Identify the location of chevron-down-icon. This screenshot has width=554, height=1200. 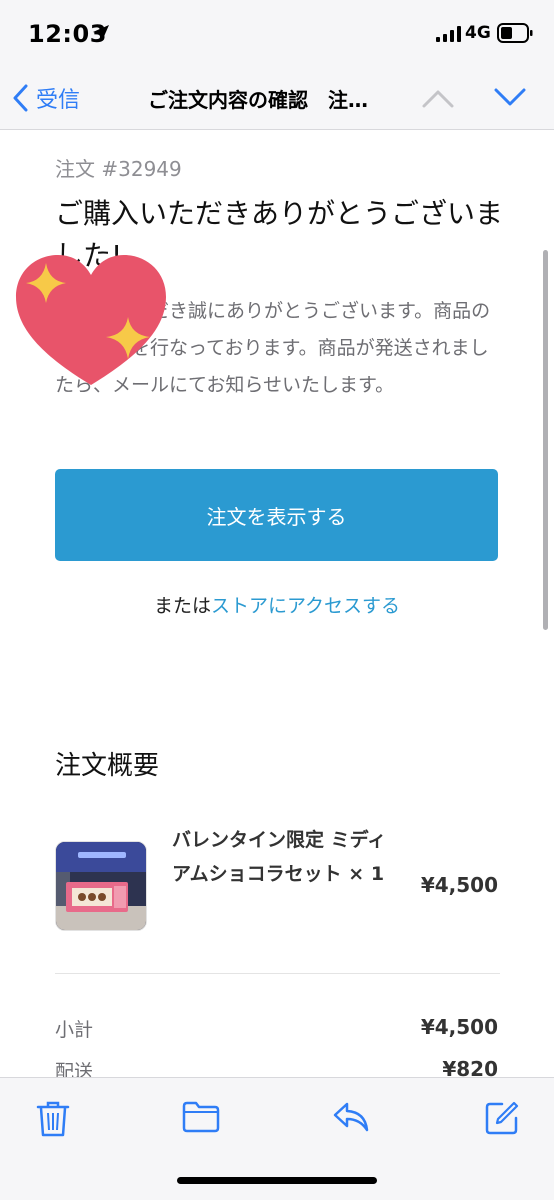
(510, 98).